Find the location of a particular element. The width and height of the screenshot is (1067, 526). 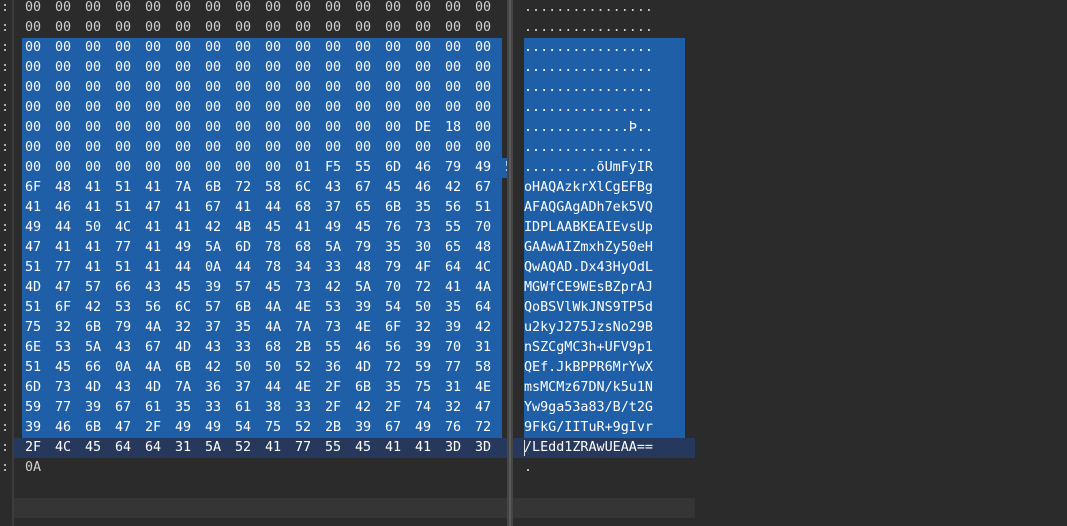

hex-byte: 53 is located at coordinates (67, 348).